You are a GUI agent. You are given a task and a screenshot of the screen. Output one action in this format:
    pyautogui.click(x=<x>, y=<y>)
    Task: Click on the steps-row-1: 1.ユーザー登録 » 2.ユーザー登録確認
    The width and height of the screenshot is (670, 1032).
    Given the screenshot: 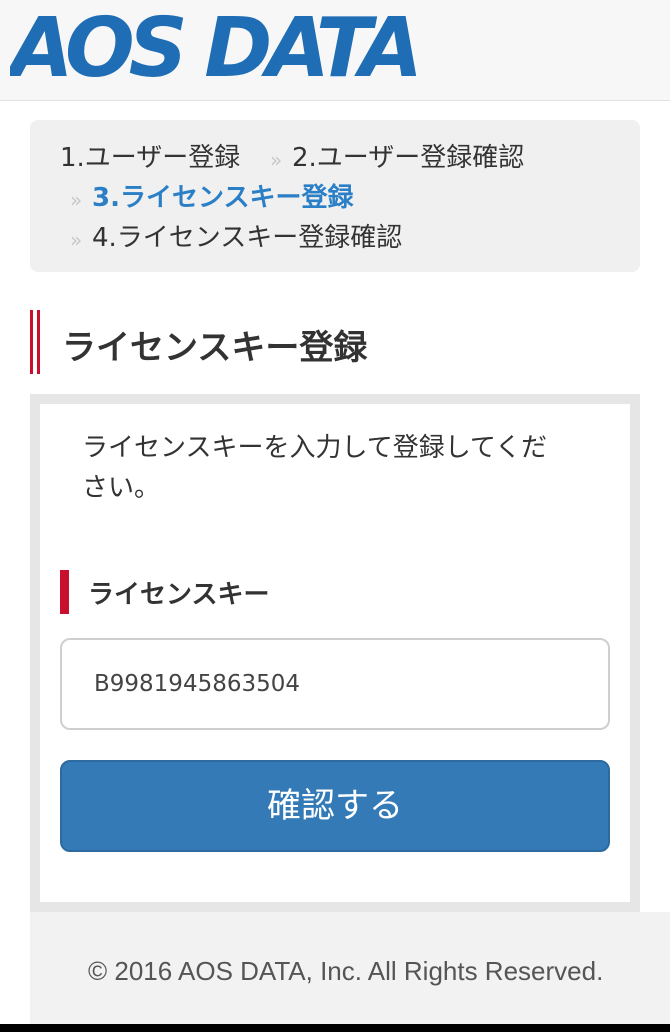 What is the action you would take?
    pyautogui.click(x=335, y=158)
    